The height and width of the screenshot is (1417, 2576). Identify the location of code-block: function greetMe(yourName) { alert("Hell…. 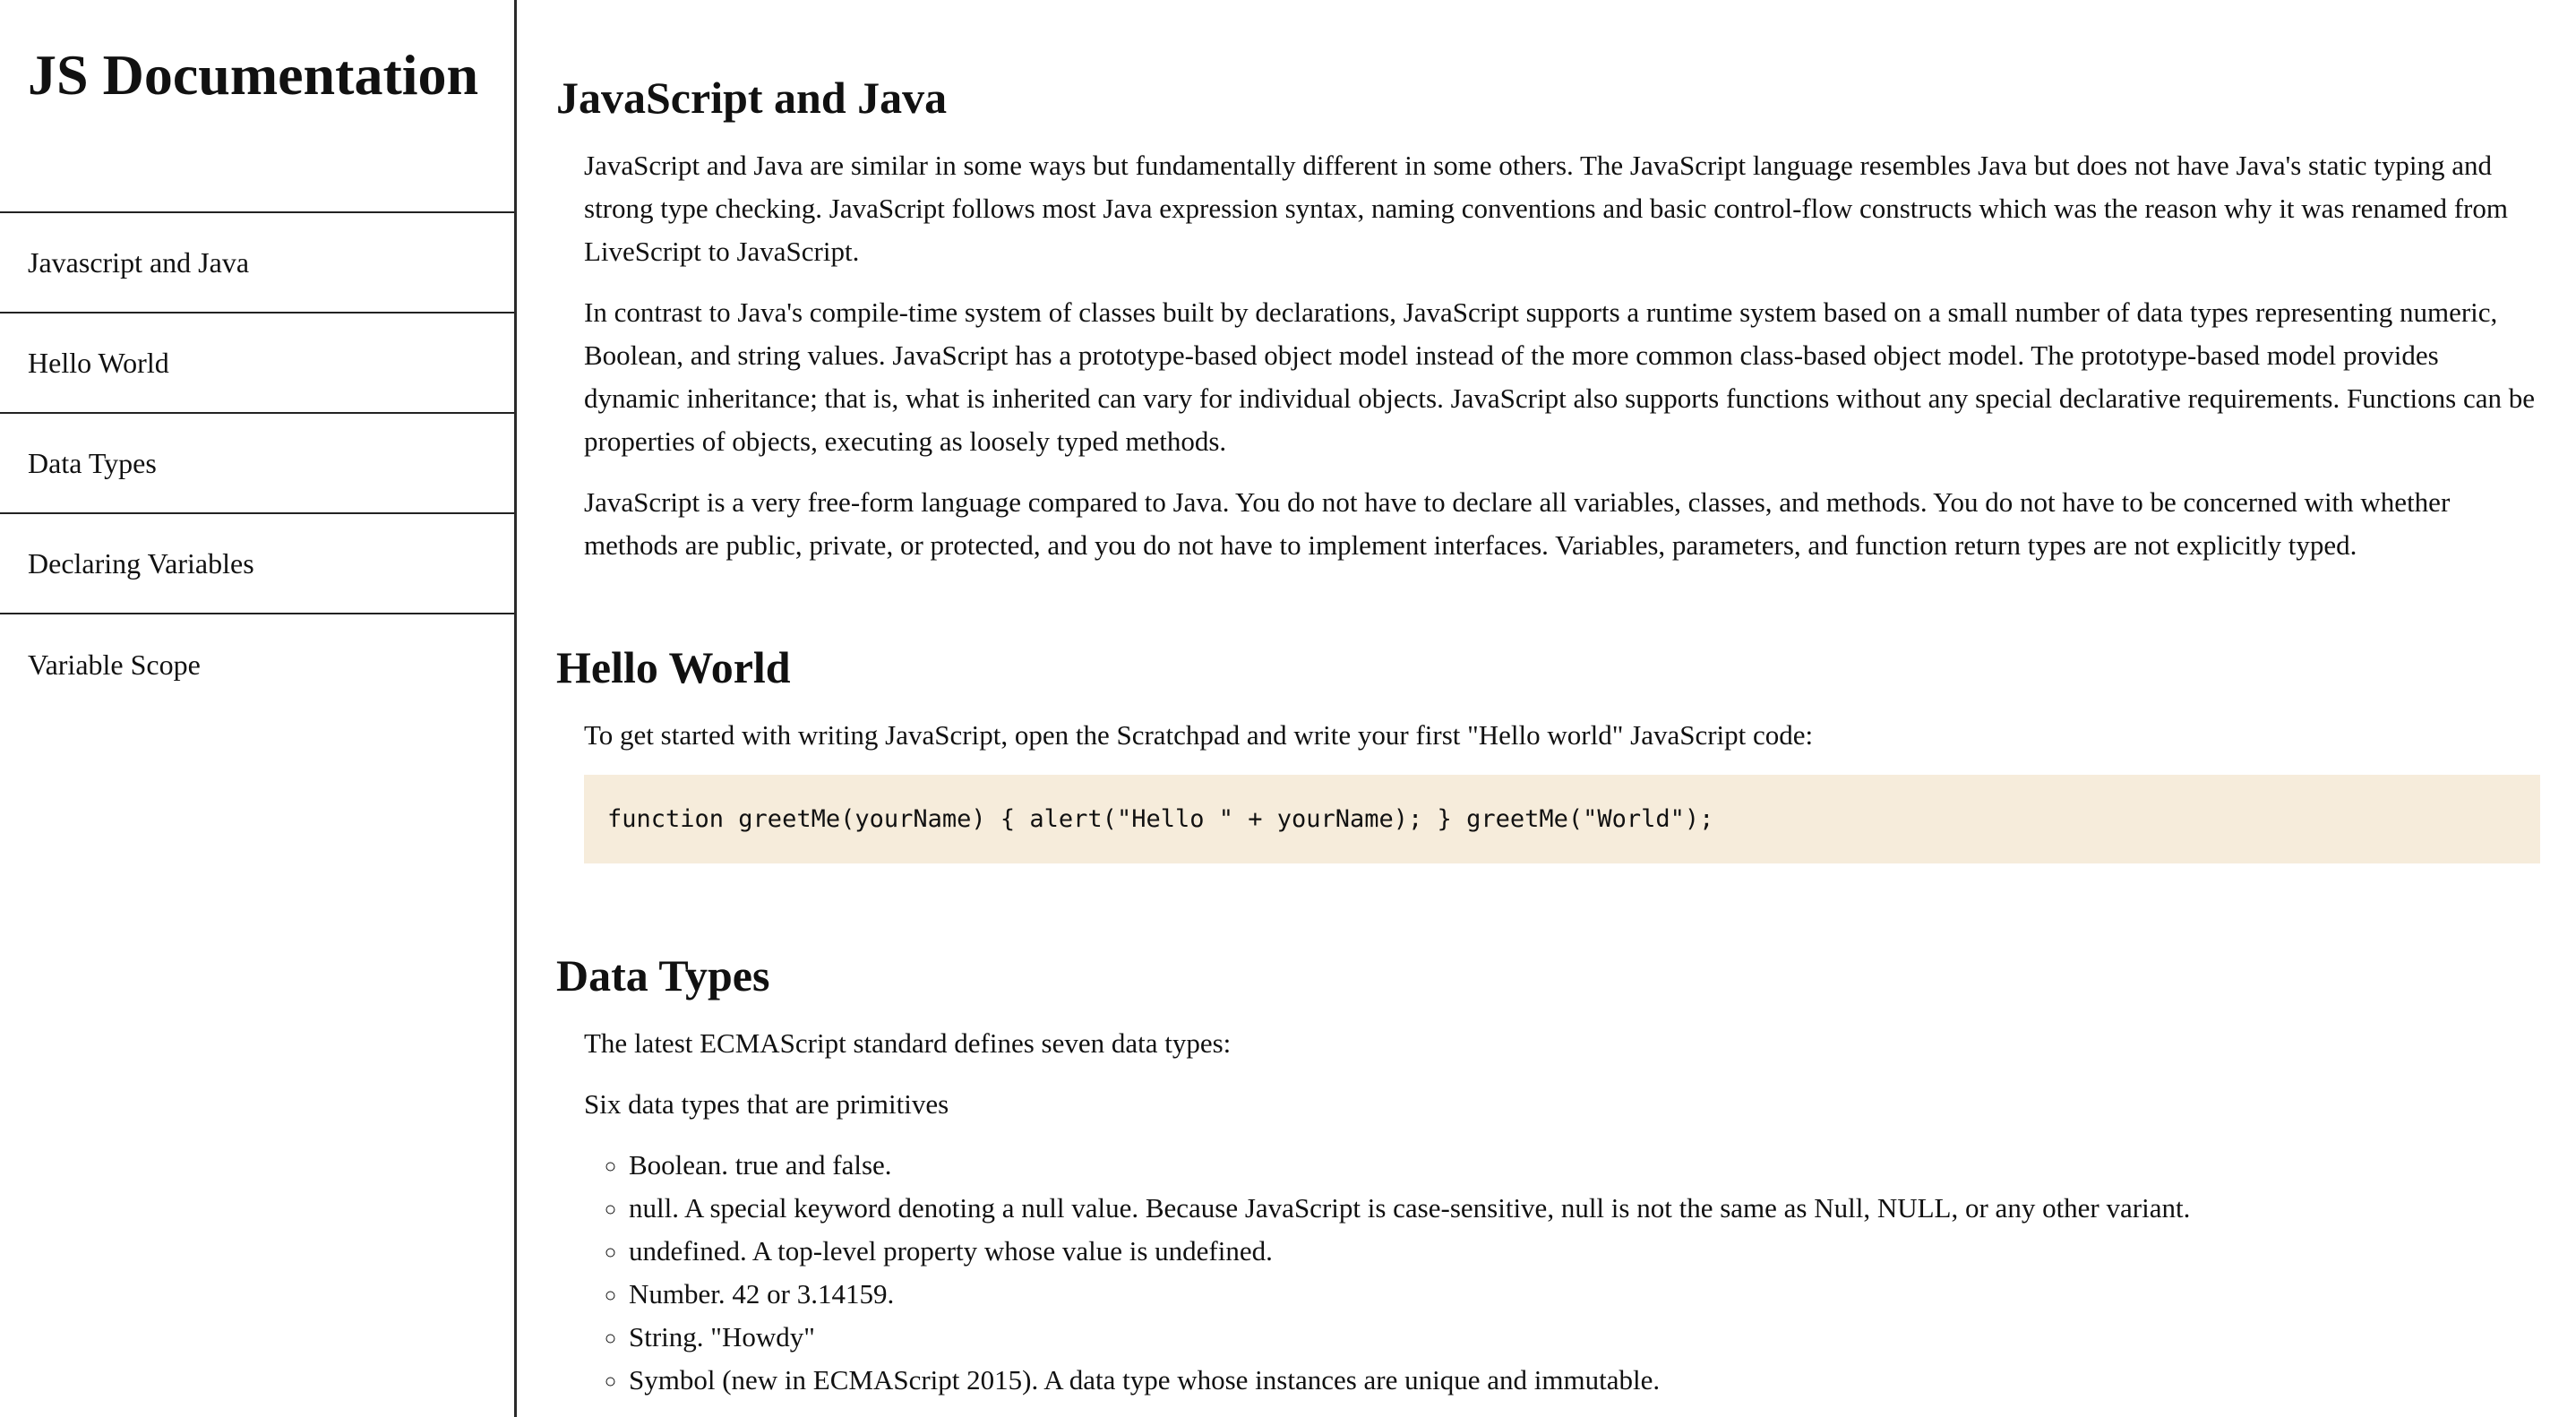
(1562, 819).